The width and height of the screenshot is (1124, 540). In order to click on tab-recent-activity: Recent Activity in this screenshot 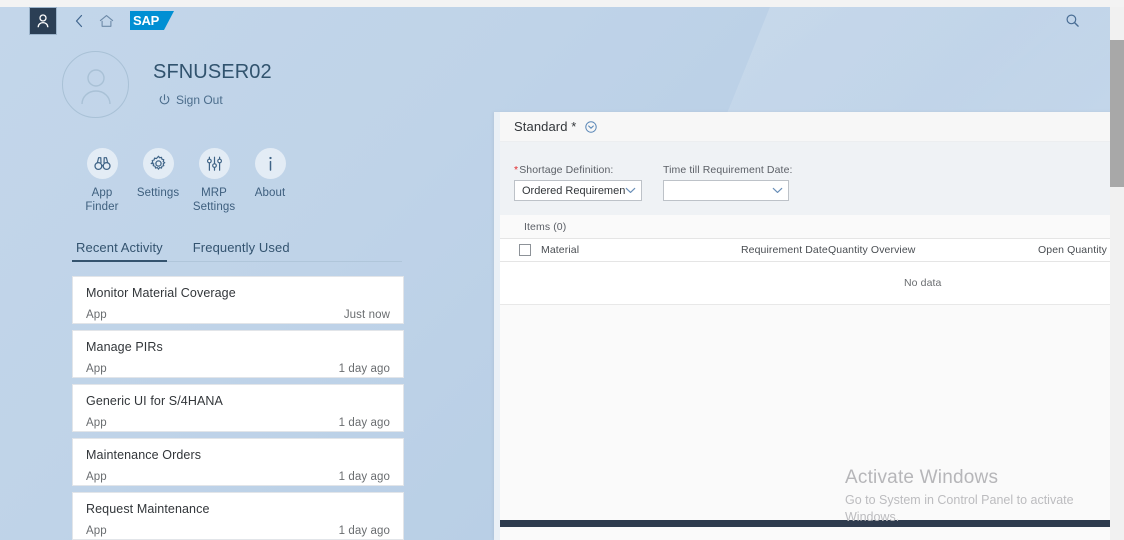, I will do `click(119, 251)`.